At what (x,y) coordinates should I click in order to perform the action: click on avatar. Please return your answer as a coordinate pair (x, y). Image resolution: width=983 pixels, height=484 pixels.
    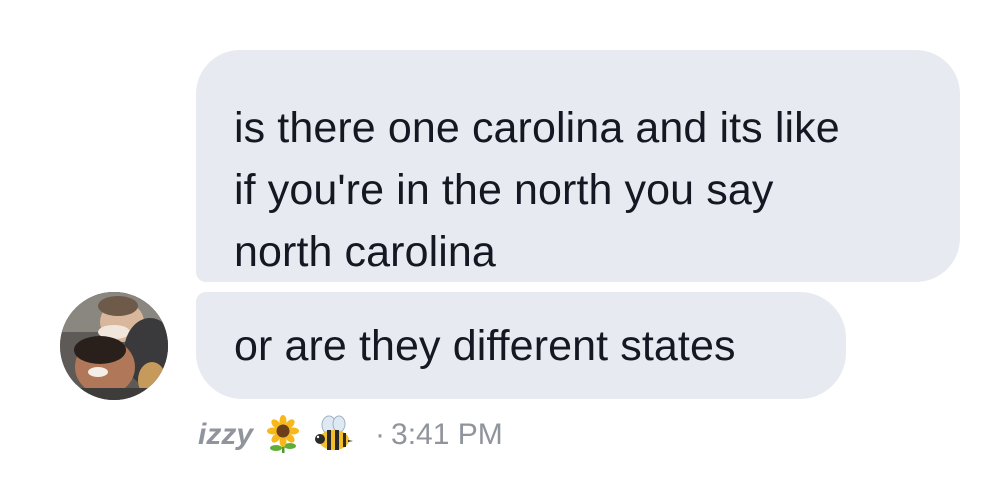
    Looking at the image, I should click on (114, 346).